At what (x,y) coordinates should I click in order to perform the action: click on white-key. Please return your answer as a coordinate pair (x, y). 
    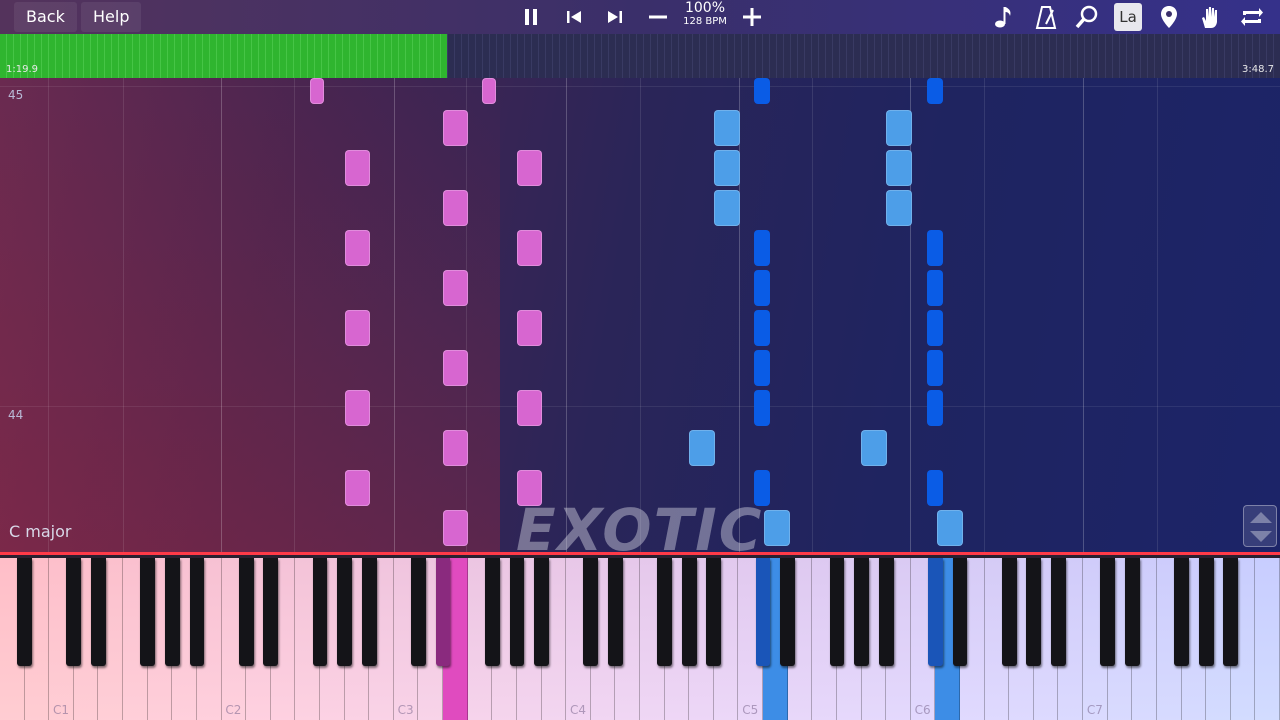
    Looking at the image, I should click on (1267, 639).